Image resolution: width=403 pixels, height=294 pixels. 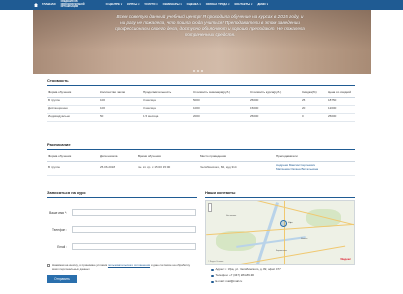 I want to click on table-cell: 12000, so click(x=341, y=109).